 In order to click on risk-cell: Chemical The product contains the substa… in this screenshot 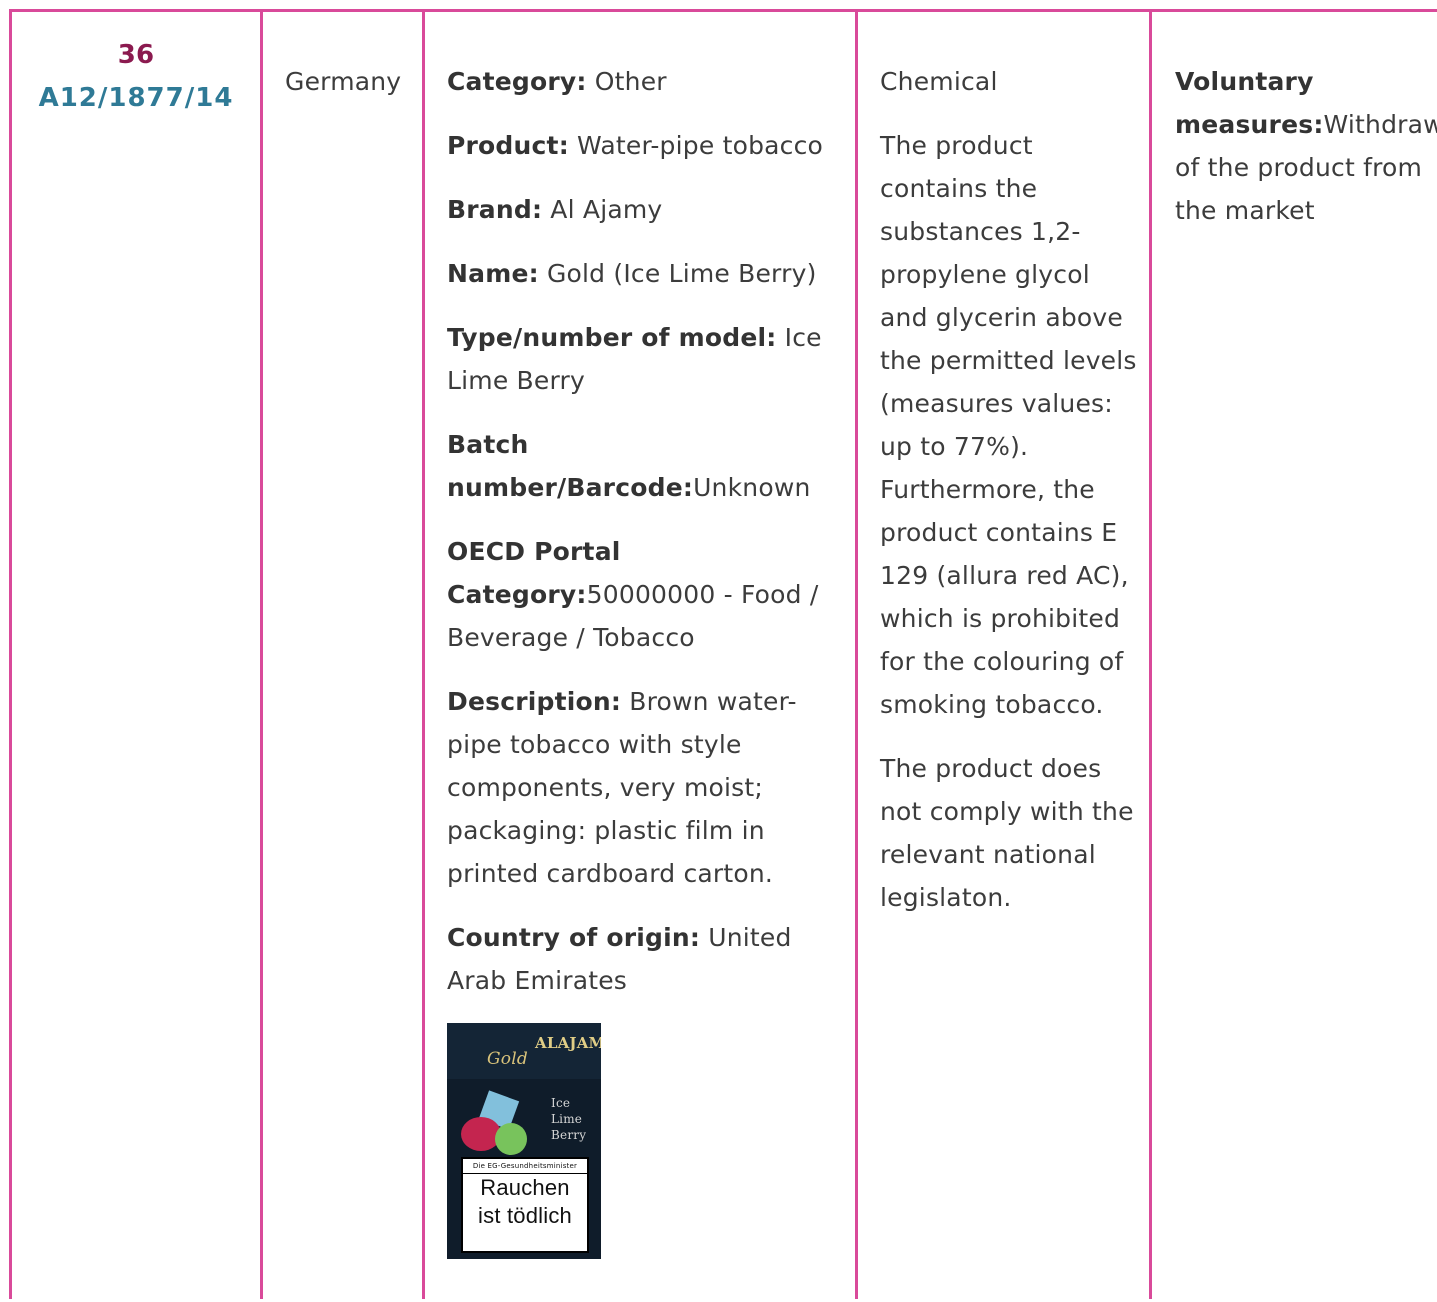, I will do `click(1011, 500)`.